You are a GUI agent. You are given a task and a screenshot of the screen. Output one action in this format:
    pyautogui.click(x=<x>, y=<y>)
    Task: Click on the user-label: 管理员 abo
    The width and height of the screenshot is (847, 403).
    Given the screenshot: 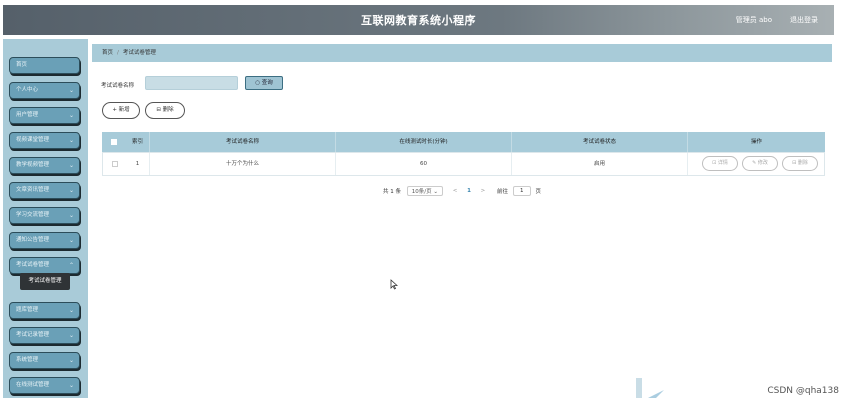 What is the action you would take?
    pyautogui.click(x=753, y=20)
    